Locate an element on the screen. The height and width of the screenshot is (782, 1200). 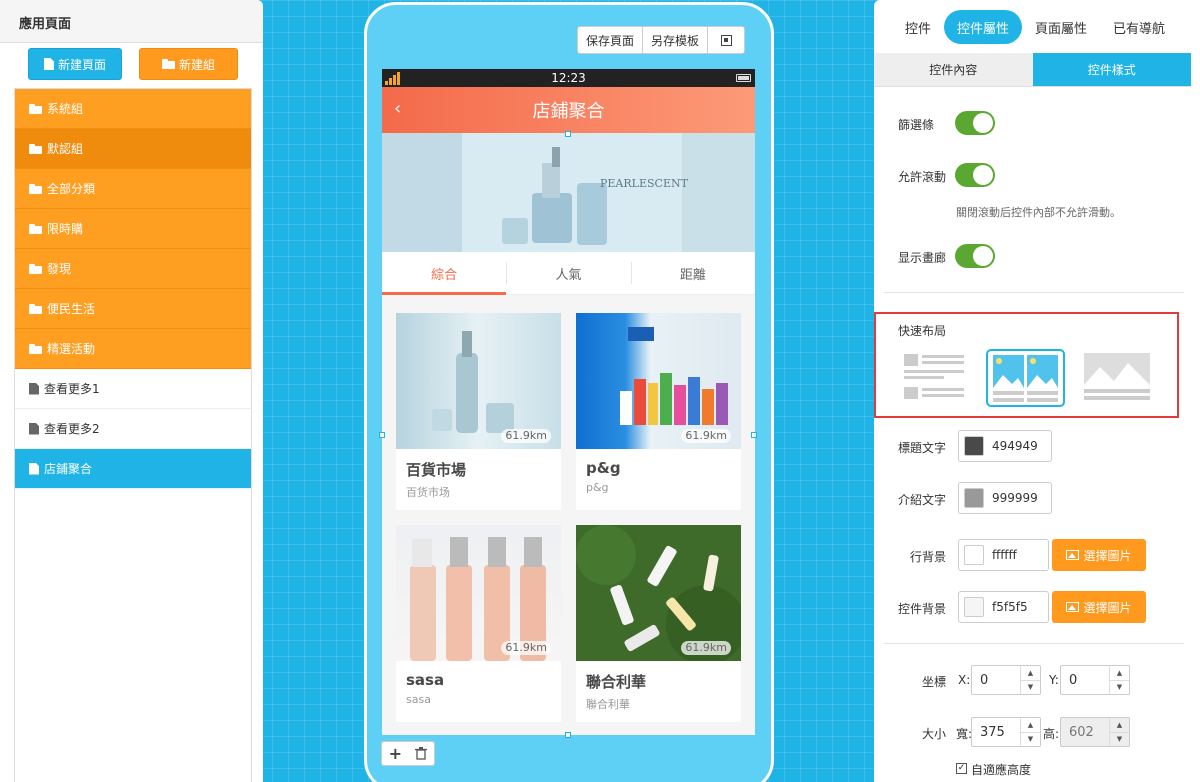
store-title: 百貨市場 is located at coordinates (436, 470).